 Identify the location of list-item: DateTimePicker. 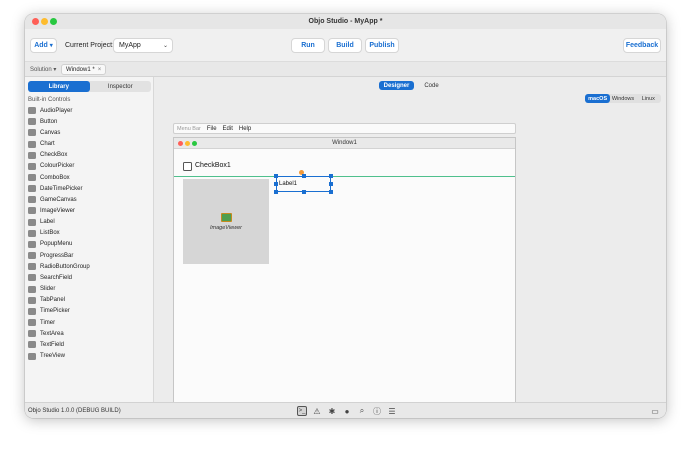
(90, 188).